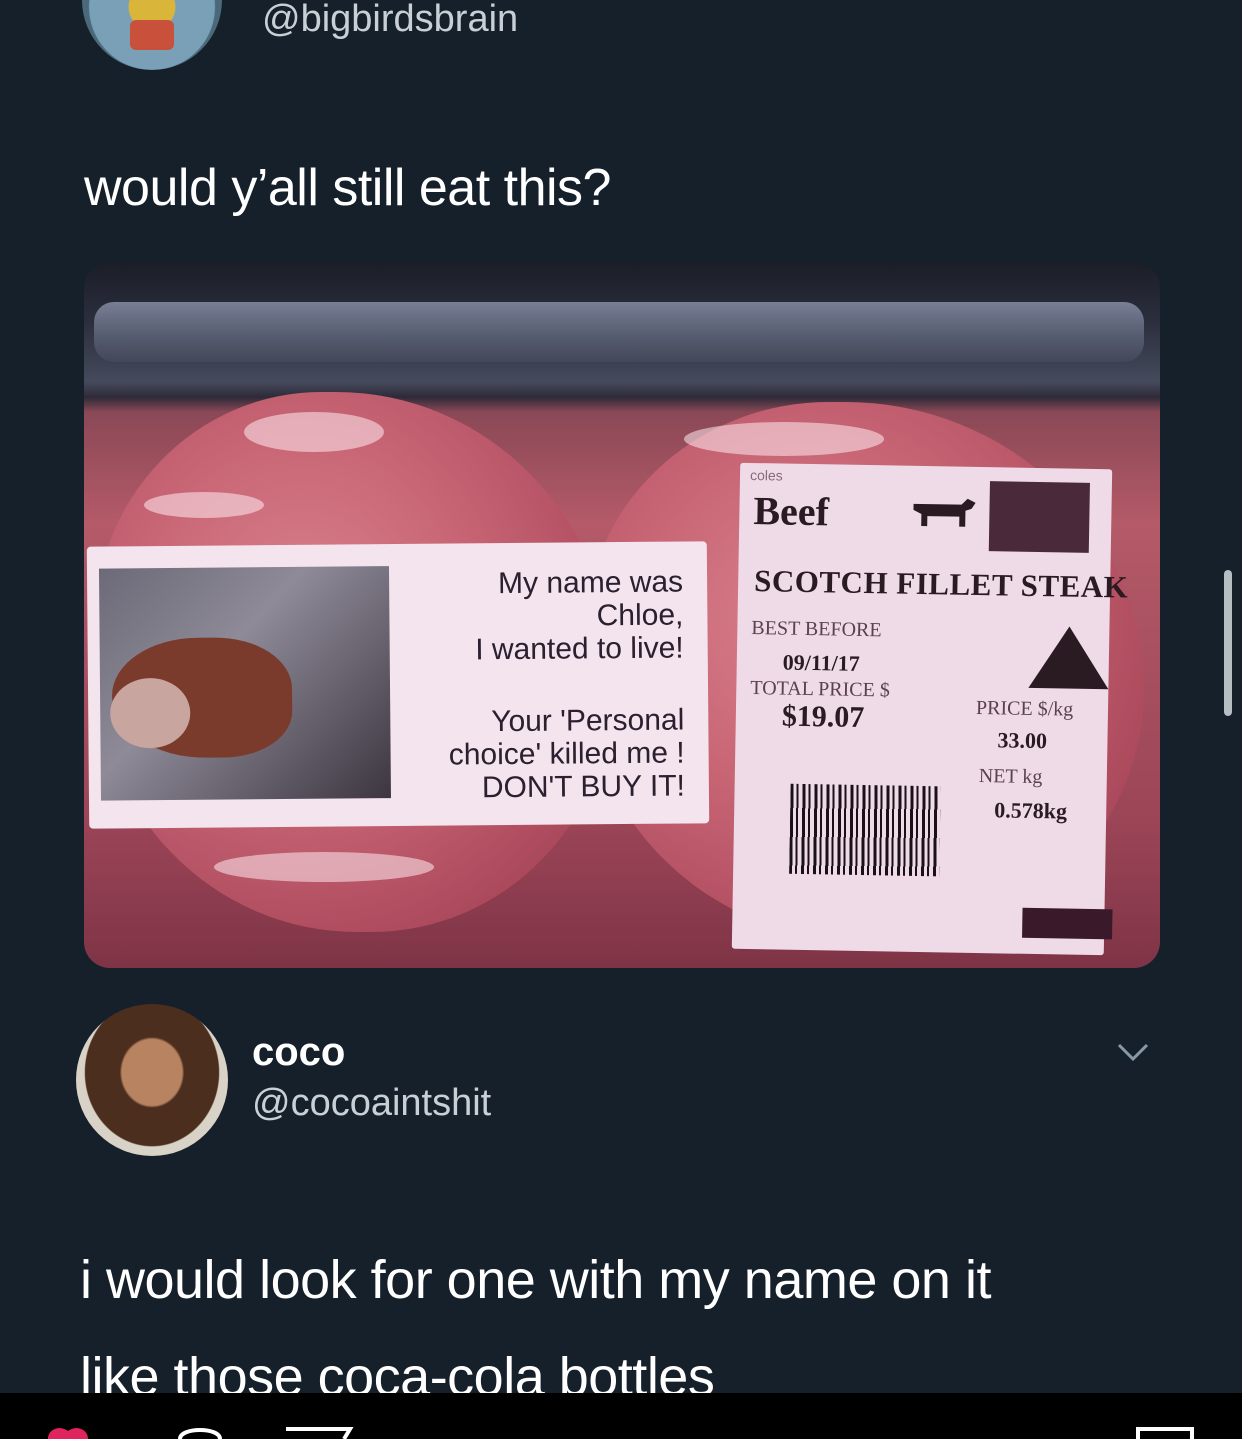  What do you see at coordinates (1022, 740) in the screenshot?
I see `price-per-kg-value: 33.00` at bounding box center [1022, 740].